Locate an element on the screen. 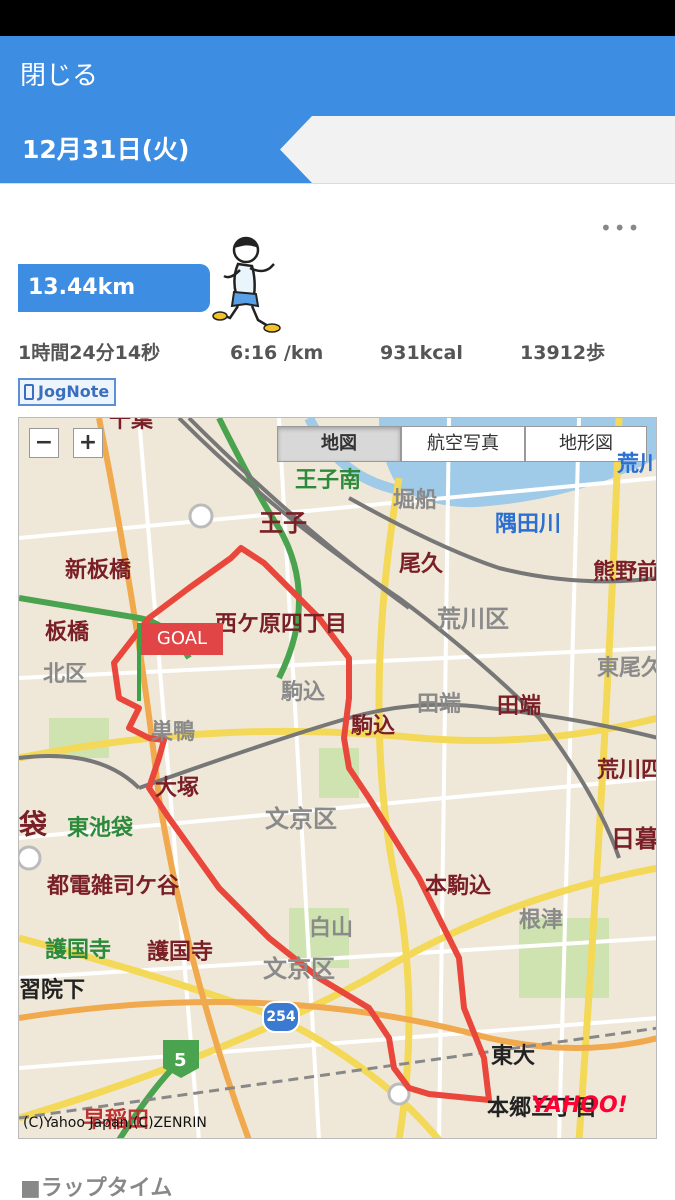 This screenshot has width=675, height=1200. more-options-icon: ••• is located at coordinates (620, 228).